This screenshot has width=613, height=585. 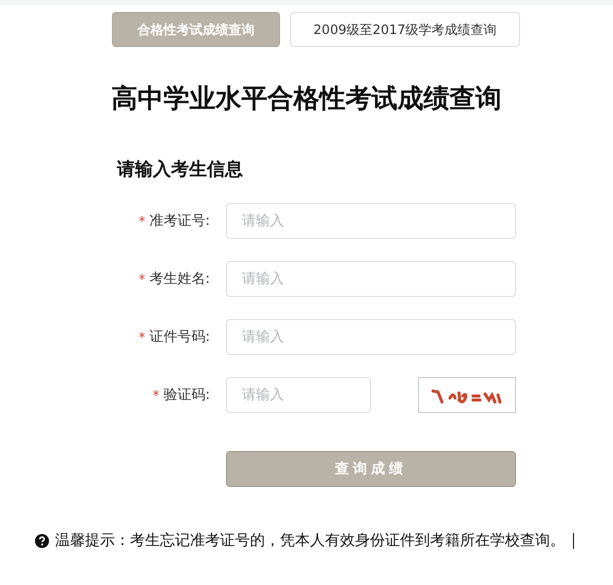 I want to click on submit-button: 查询成绩, so click(x=371, y=469).